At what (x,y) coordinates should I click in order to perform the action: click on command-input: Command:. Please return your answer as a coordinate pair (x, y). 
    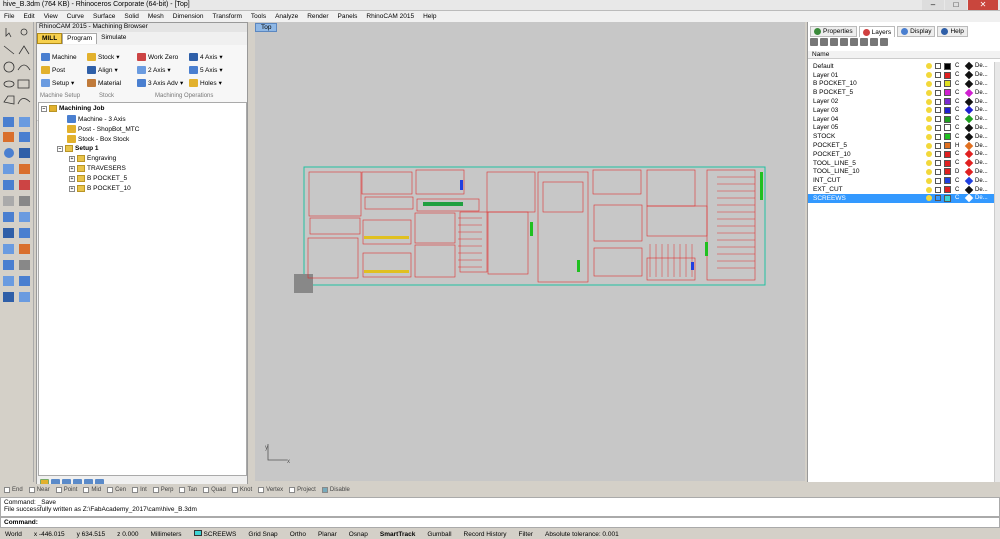
    Looking at the image, I should click on (500, 522).